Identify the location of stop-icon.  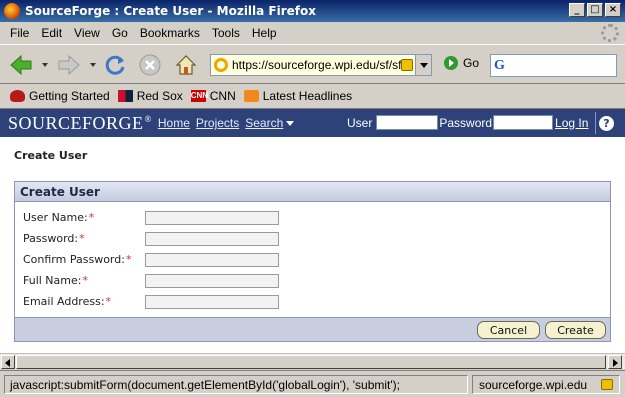
(150, 65).